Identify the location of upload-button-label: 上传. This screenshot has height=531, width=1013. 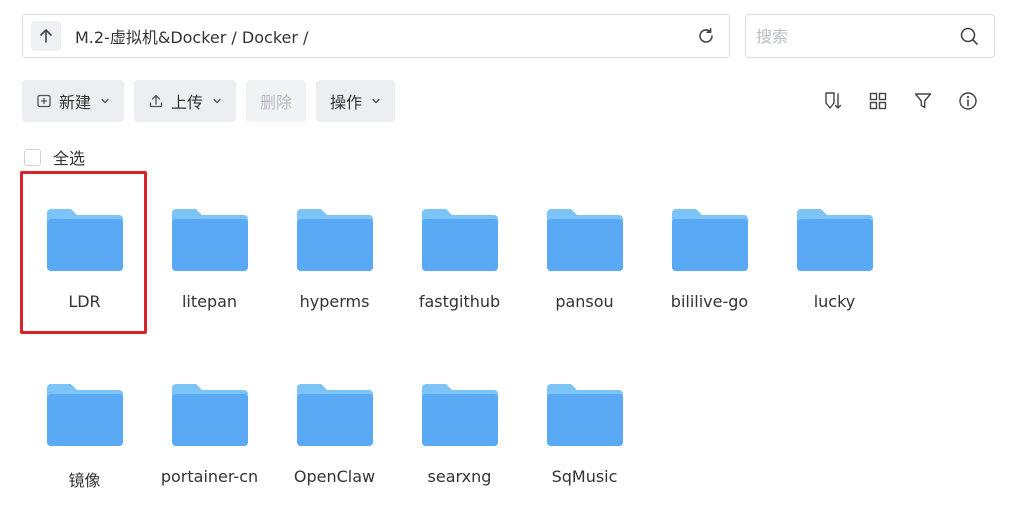
(187, 102).